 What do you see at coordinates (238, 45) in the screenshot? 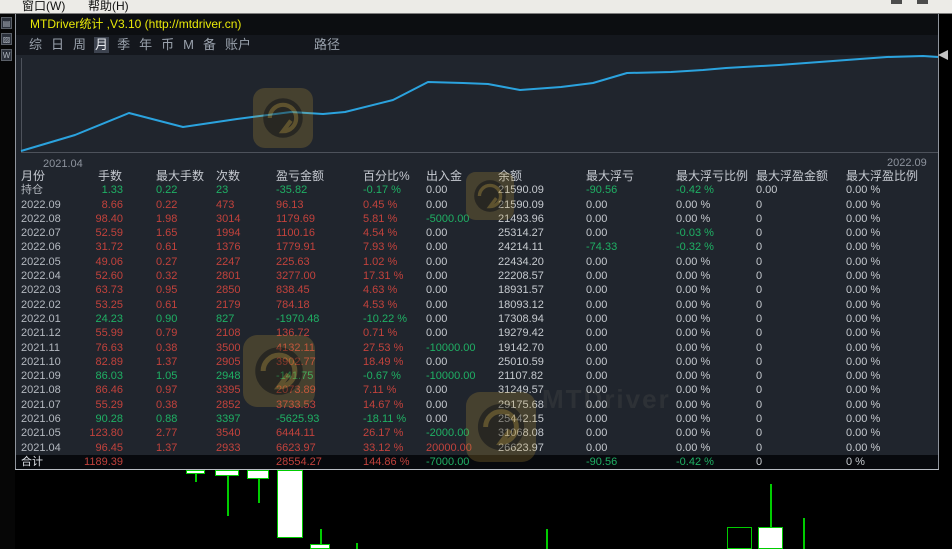
I see `toolbar-tab-账户: 账户` at bounding box center [238, 45].